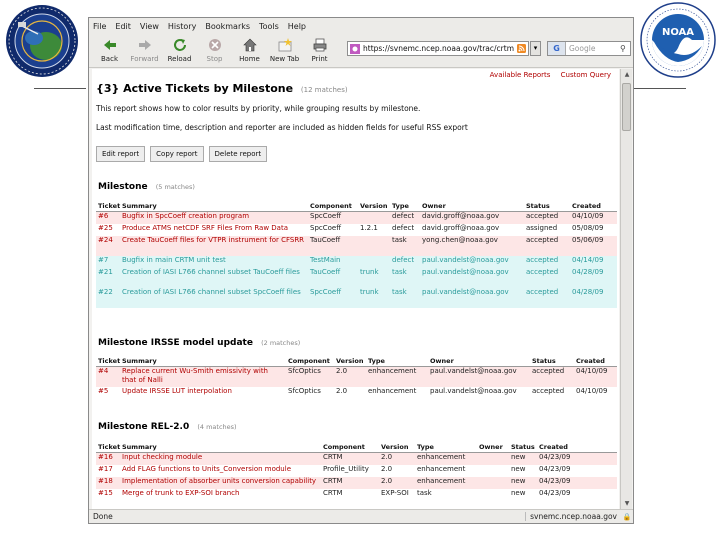 This screenshot has width=720, height=540. Describe the element at coordinates (105, 272) in the screenshot. I see `ticket-link: #21` at that location.